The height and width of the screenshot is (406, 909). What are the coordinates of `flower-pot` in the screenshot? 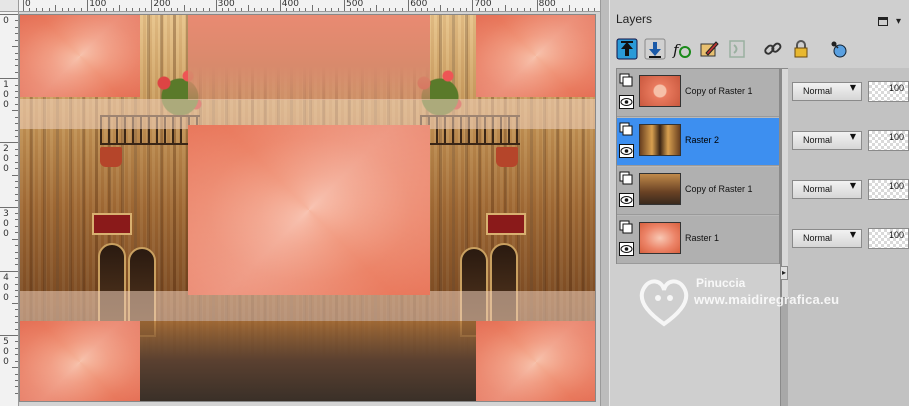 It's located at (111, 157).